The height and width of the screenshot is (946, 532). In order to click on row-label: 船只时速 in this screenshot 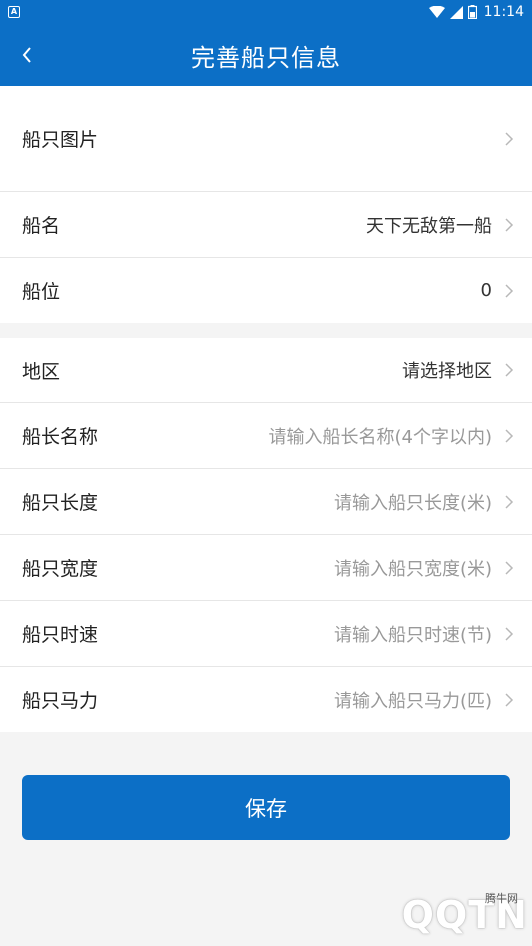, I will do `click(60, 635)`.